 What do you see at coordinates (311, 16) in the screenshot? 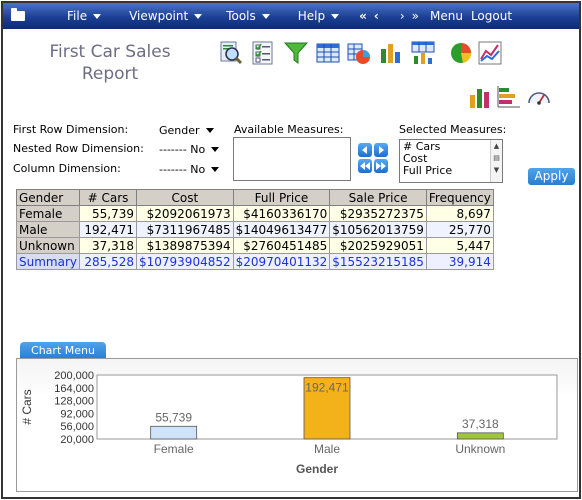
I see `menu-help-label: Help` at bounding box center [311, 16].